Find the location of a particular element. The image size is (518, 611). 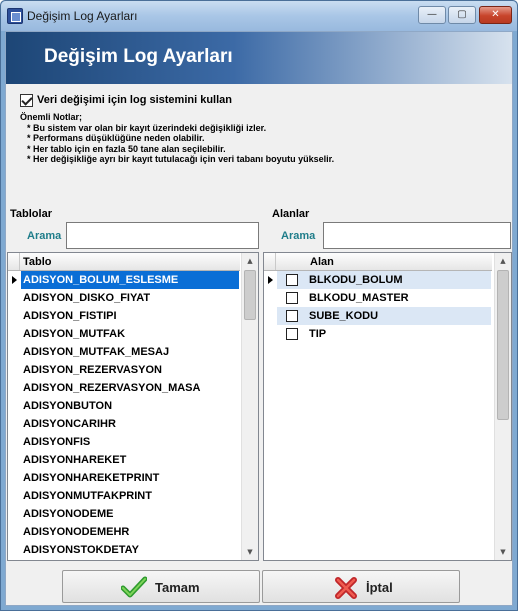

table-row: ADISYON_MUTFAK is located at coordinates (124, 334).